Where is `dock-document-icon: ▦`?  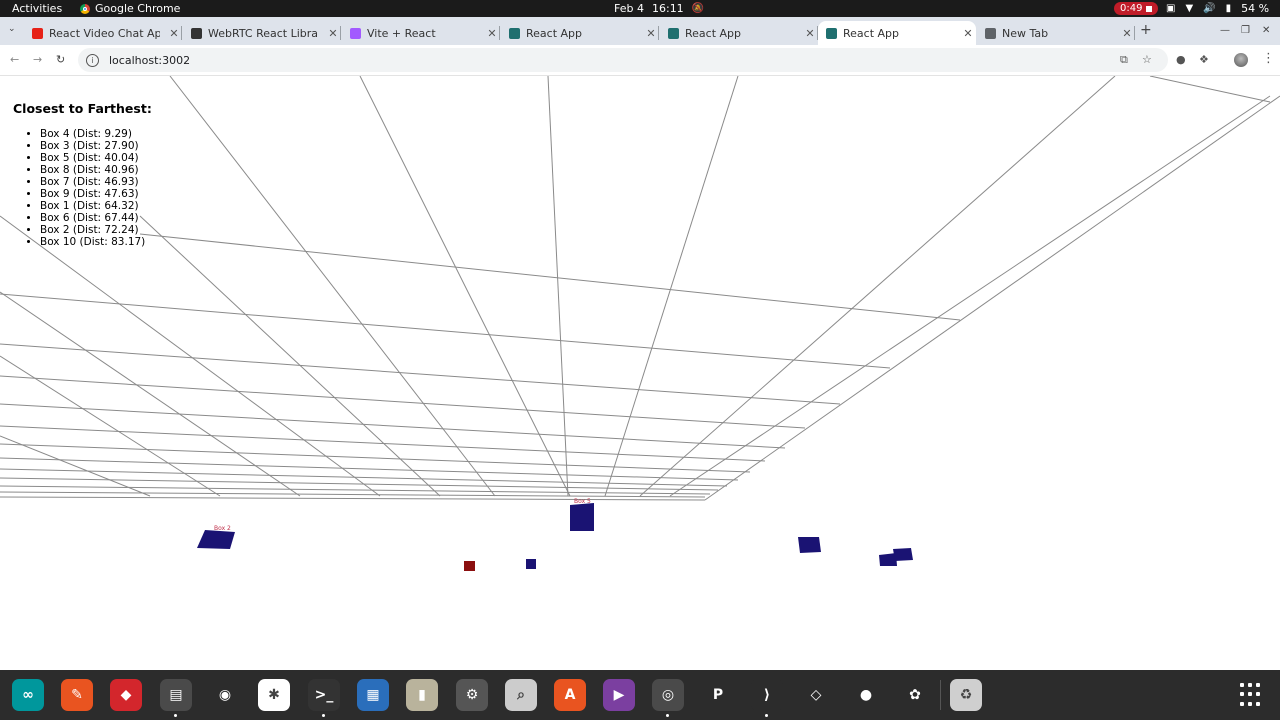
dock-document-icon: ▦ is located at coordinates (373, 695).